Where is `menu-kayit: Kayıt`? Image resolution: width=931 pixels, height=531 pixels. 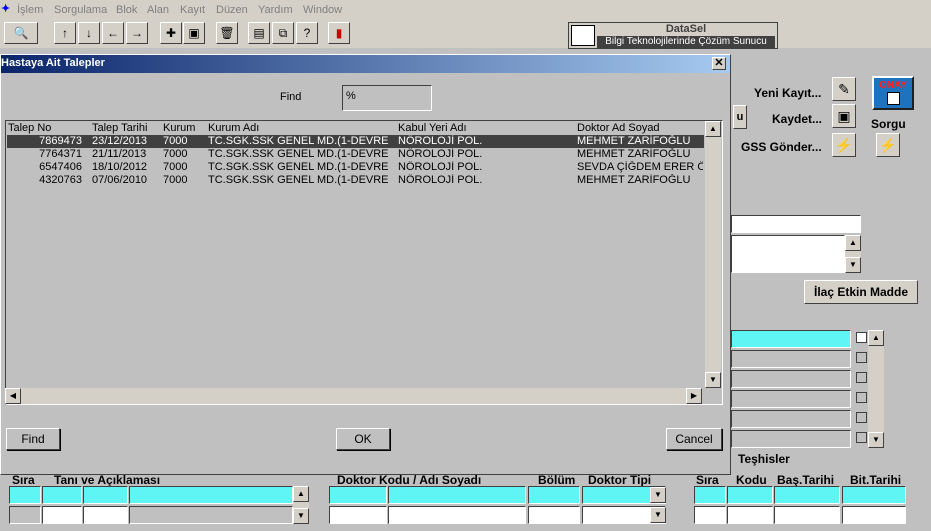
menu-kayit: Kayıt is located at coordinates (192, 10).